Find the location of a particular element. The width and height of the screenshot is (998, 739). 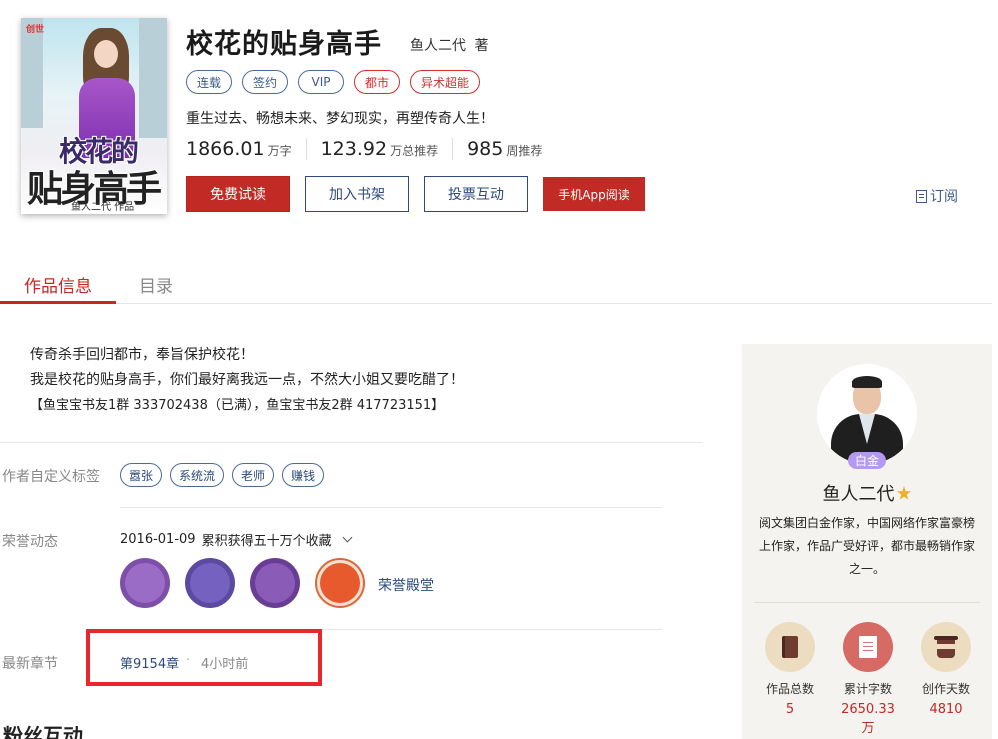

stat-word-count: 1866.01 万字 is located at coordinates (246, 149).